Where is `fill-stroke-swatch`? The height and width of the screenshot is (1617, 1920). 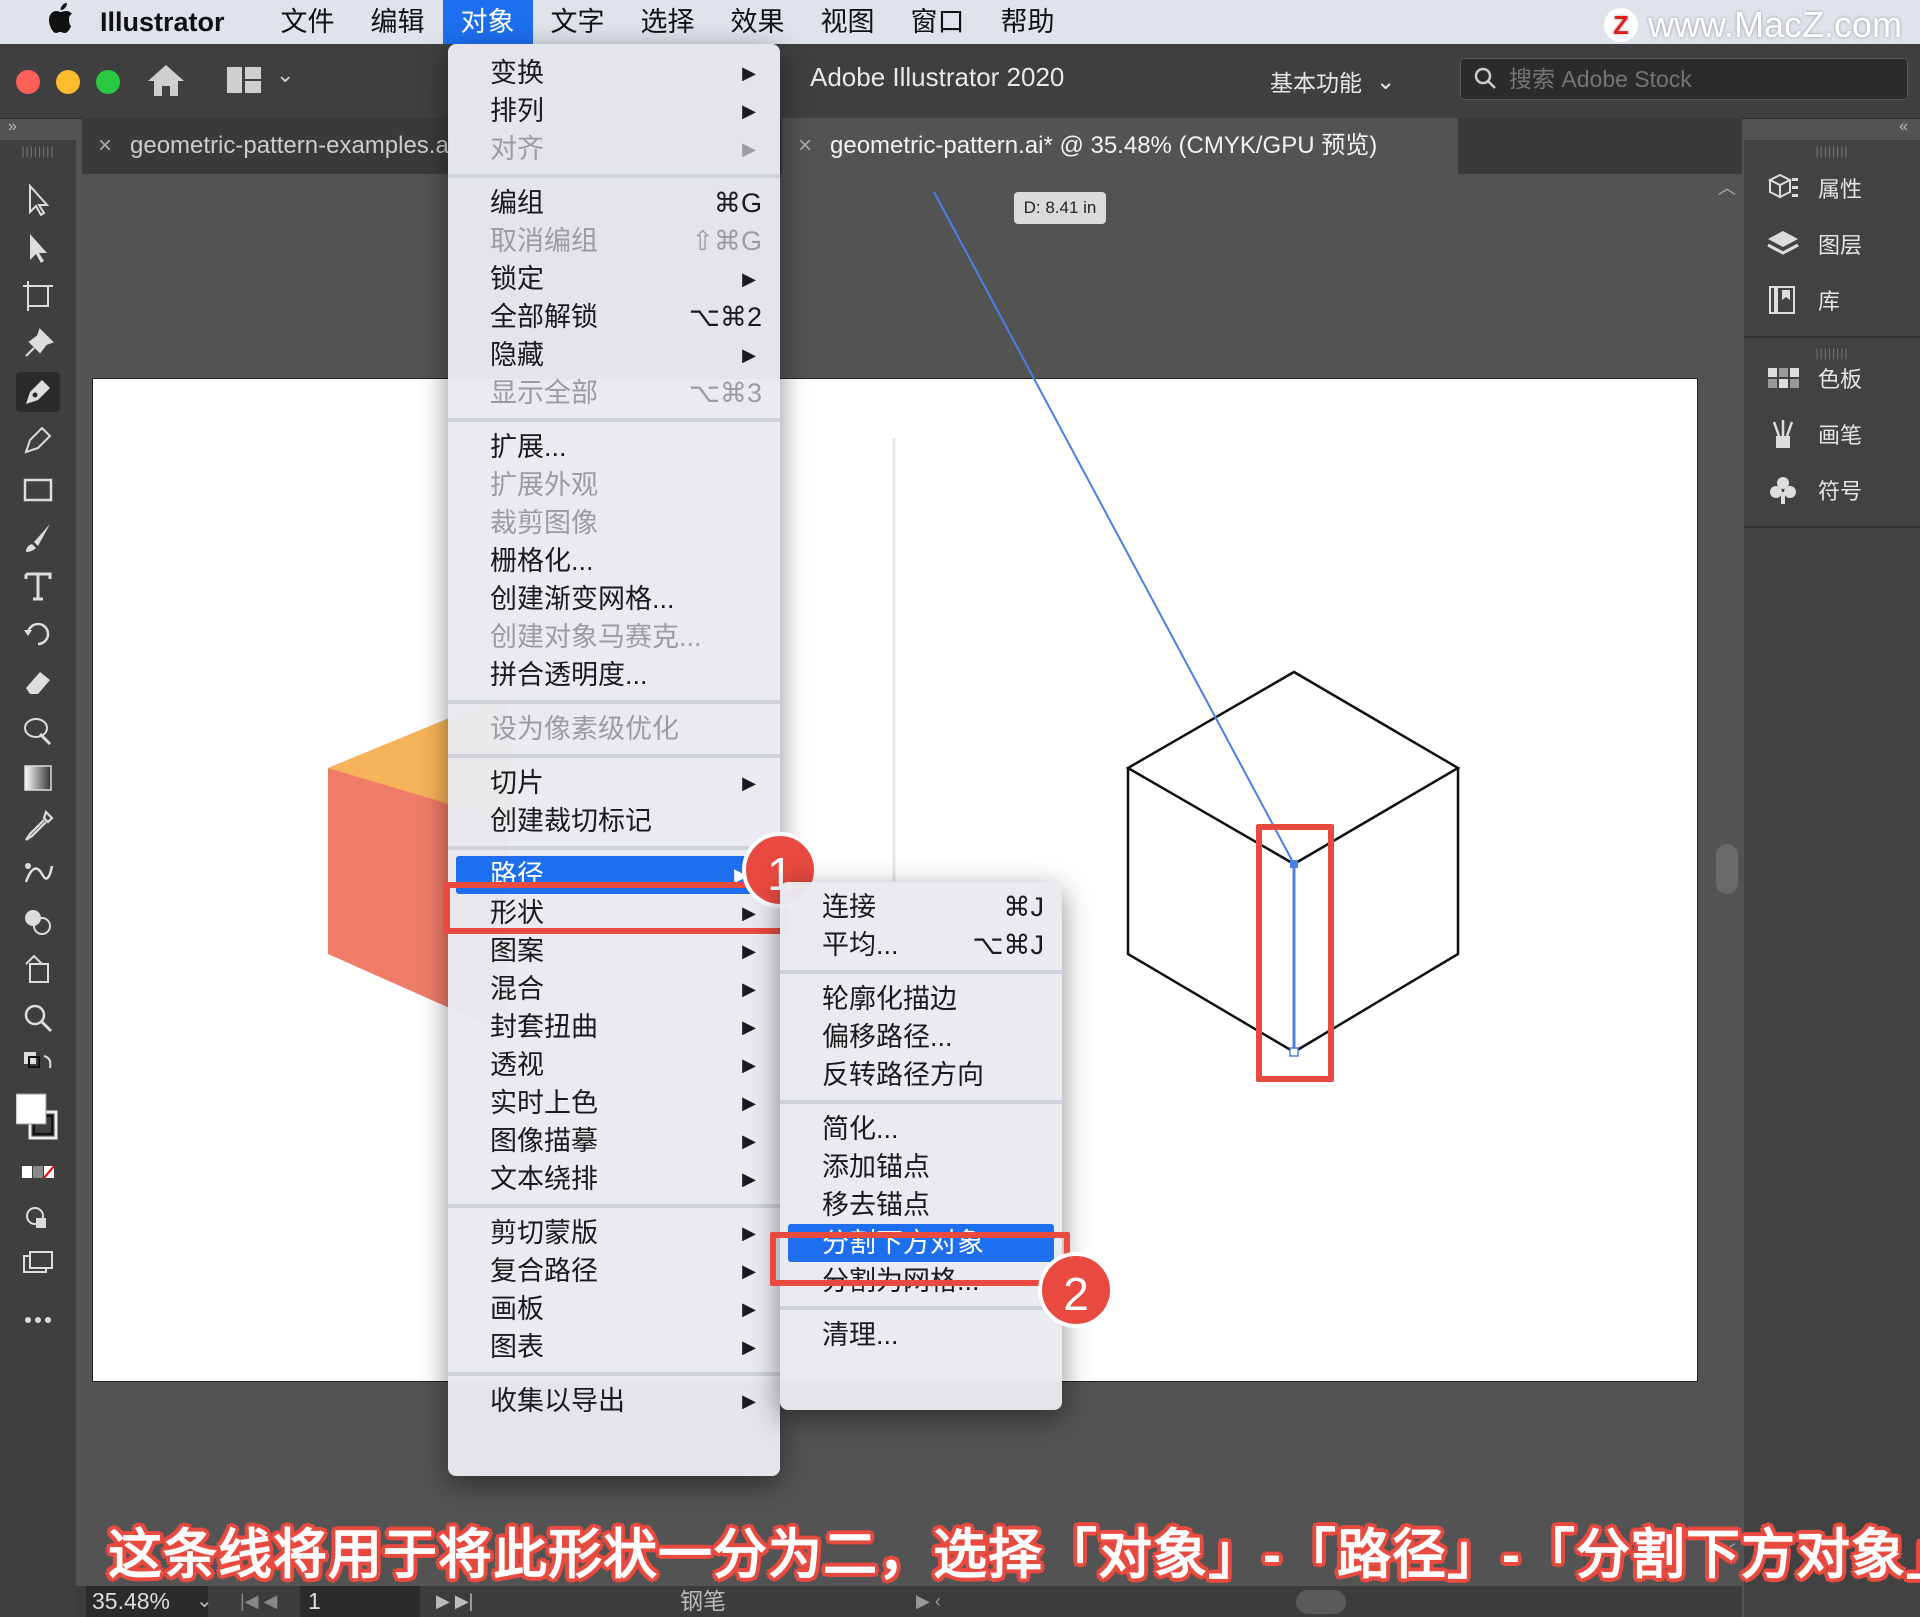
fill-stroke-swatch is located at coordinates (38, 1118).